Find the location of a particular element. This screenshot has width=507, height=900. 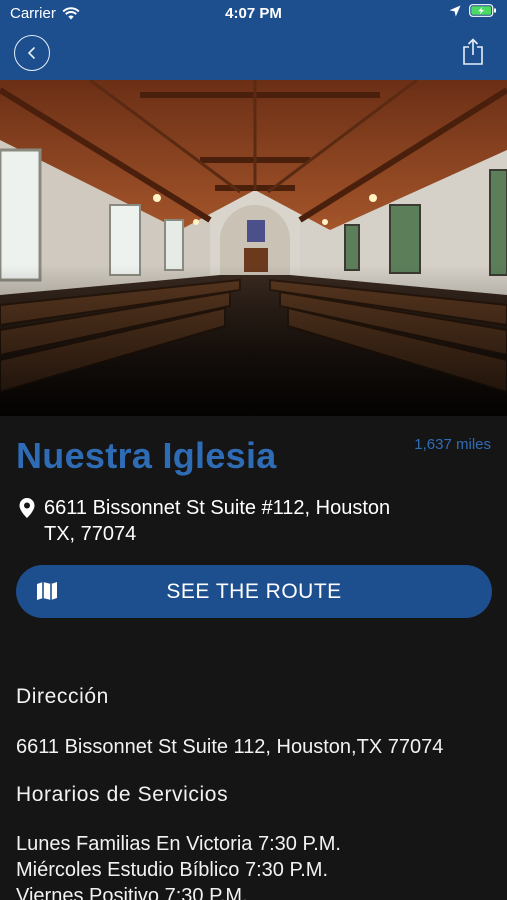

map-icon is located at coordinates (47, 591).